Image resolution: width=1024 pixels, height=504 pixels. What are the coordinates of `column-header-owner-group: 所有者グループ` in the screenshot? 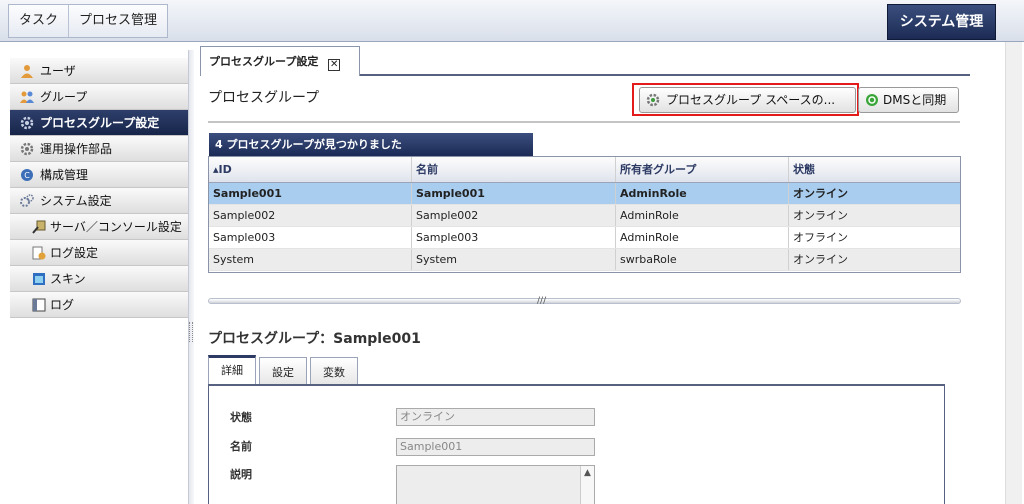 It's located at (702, 169).